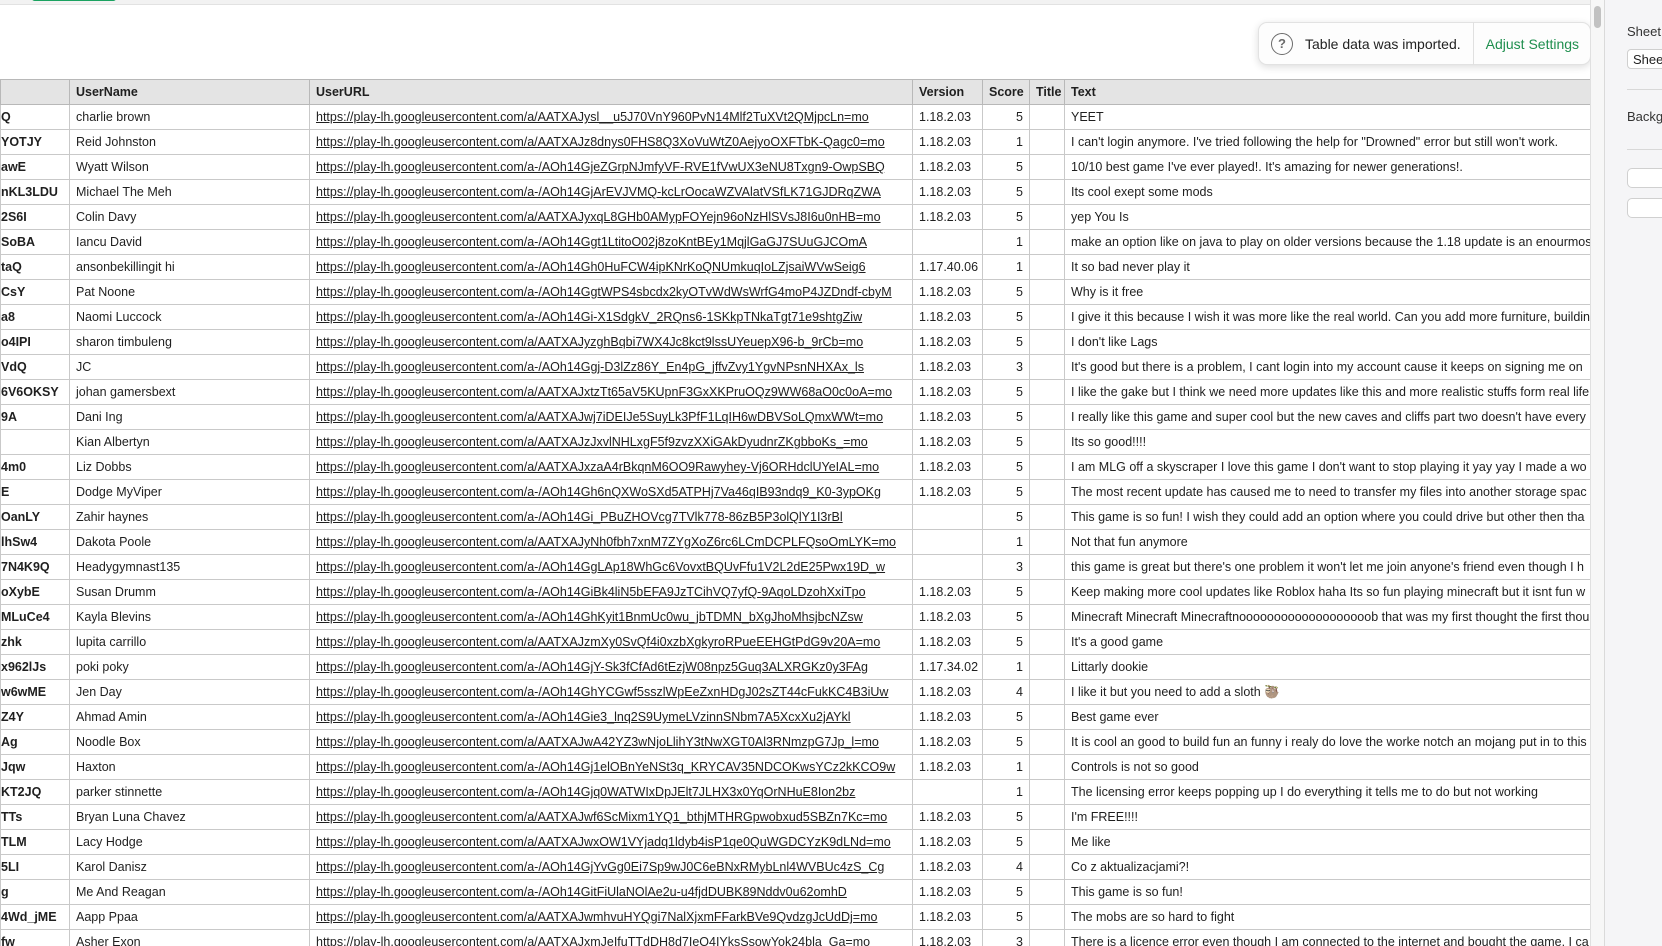  What do you see at coordinates (35, 542) in the screenshot?
I see `cell-id: lhSw4` at bounding box center [35, 542].